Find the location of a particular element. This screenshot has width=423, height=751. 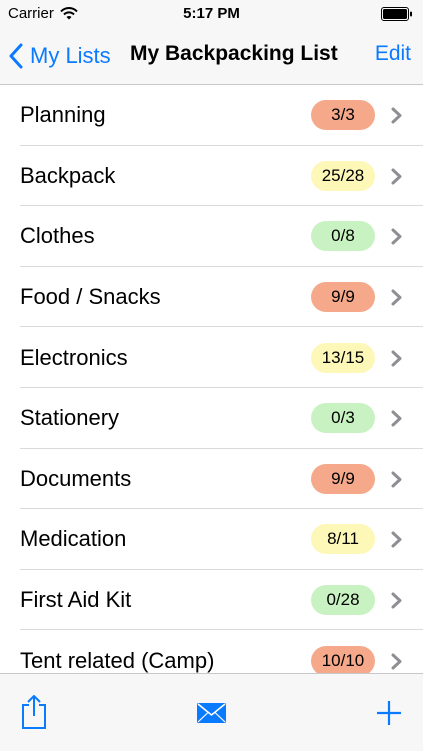

navigation-bar: My Lists My Backpacking List Edit is located at coordinates (211, 56).